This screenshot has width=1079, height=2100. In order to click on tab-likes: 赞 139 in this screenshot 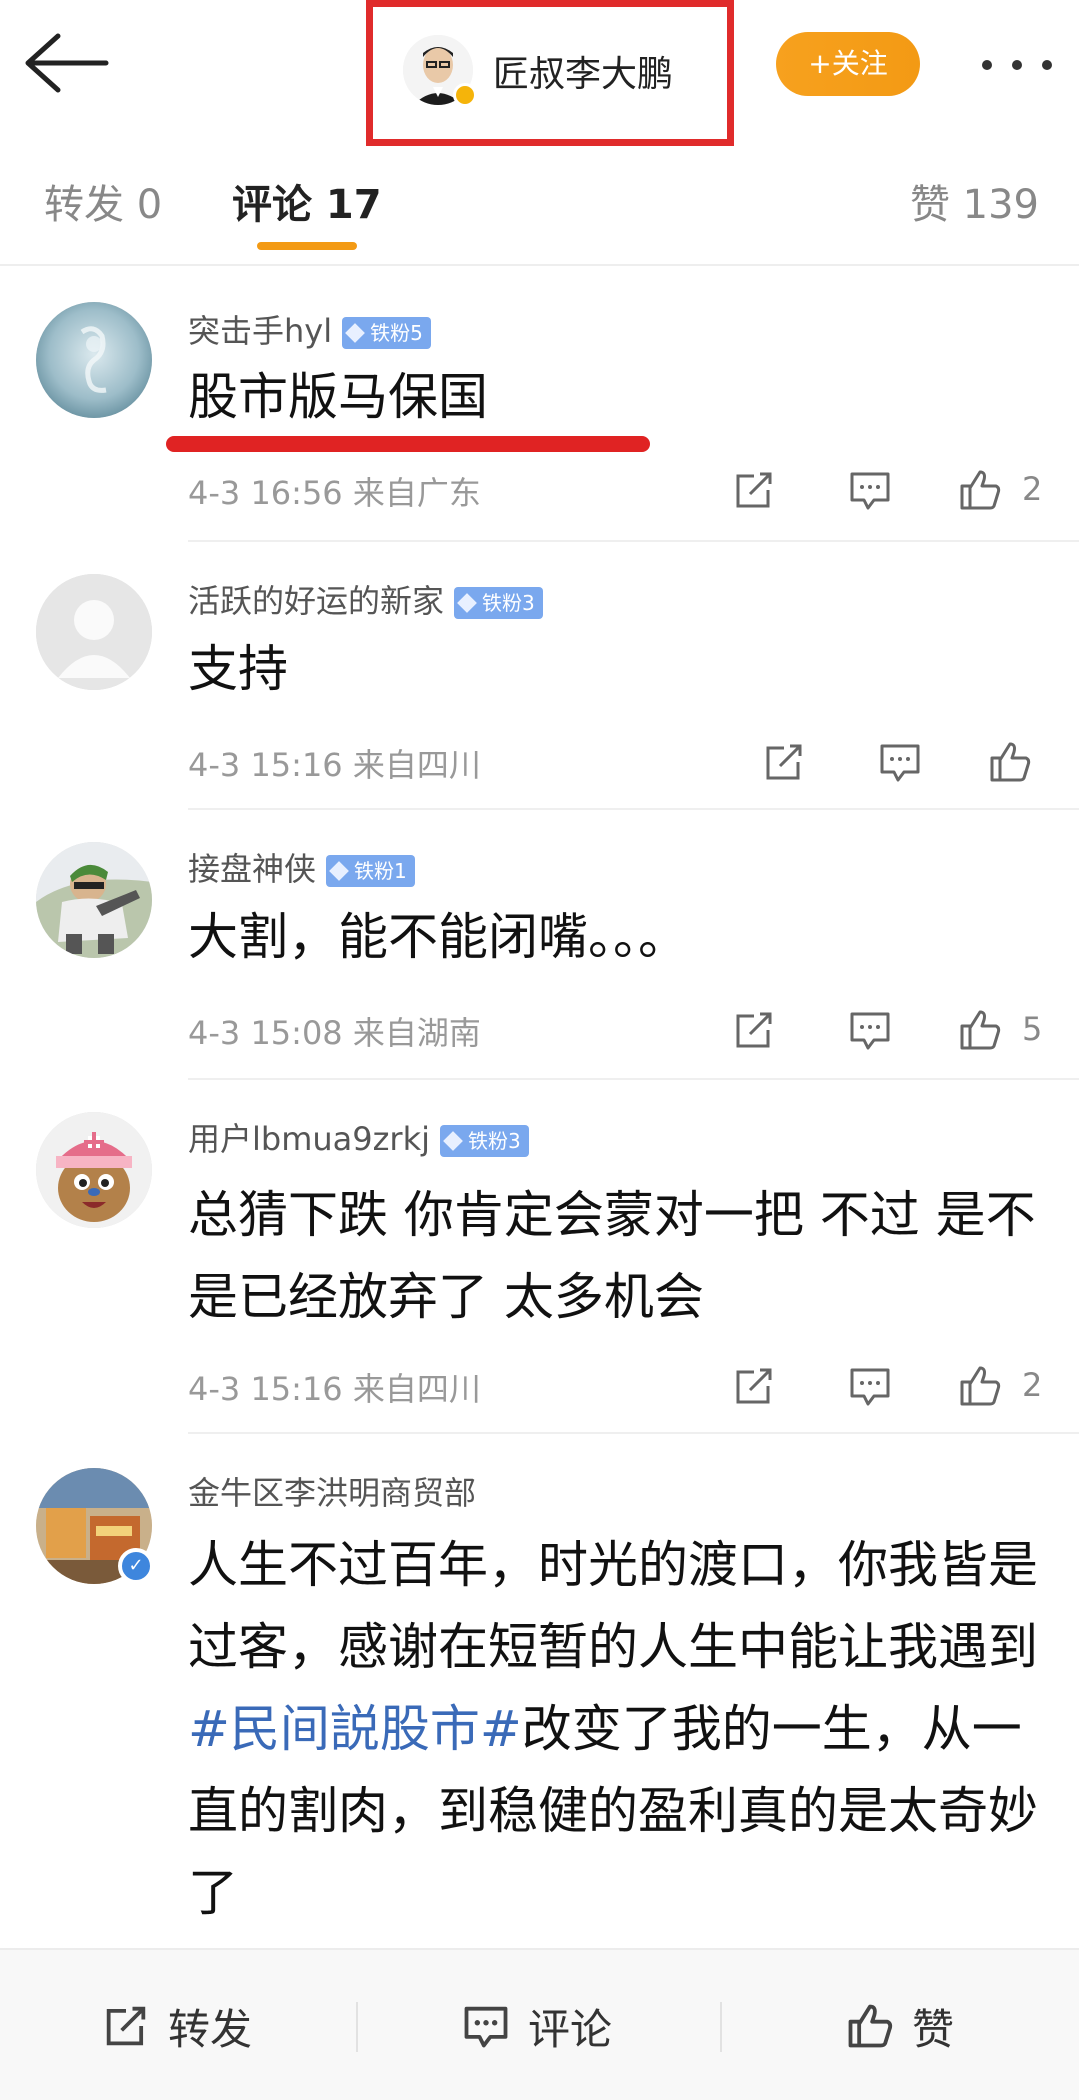, I will do `click(974, 201)`.